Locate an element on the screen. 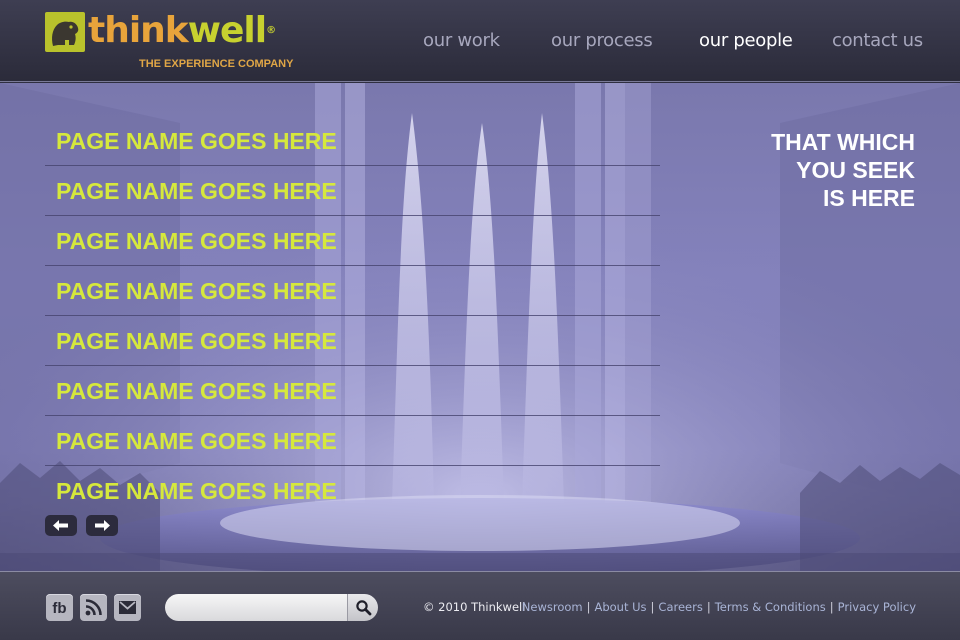 Image resolution: width=960 pixels, height=640 pixels. arrow-right-icon is located at coordinates (102, 525).